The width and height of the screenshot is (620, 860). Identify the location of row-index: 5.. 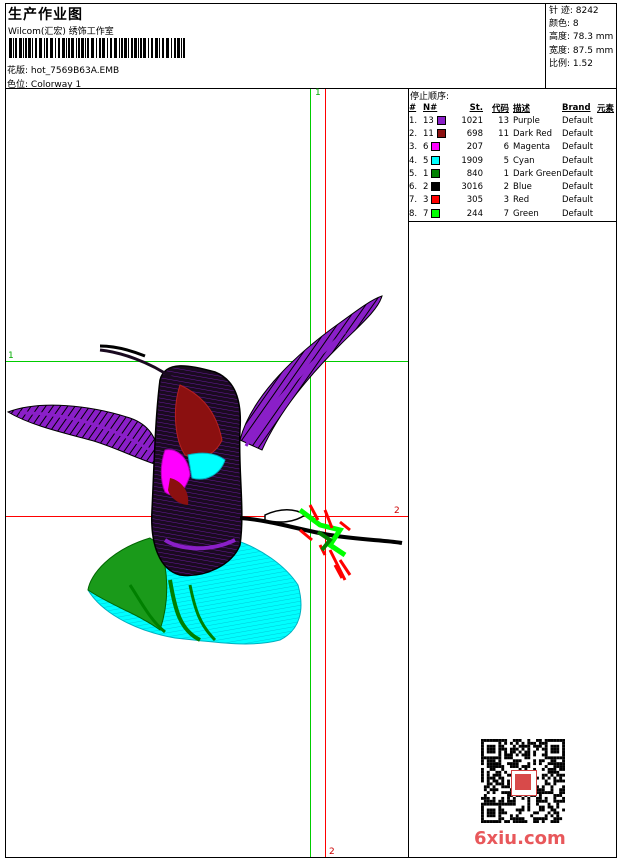
(413, 173).